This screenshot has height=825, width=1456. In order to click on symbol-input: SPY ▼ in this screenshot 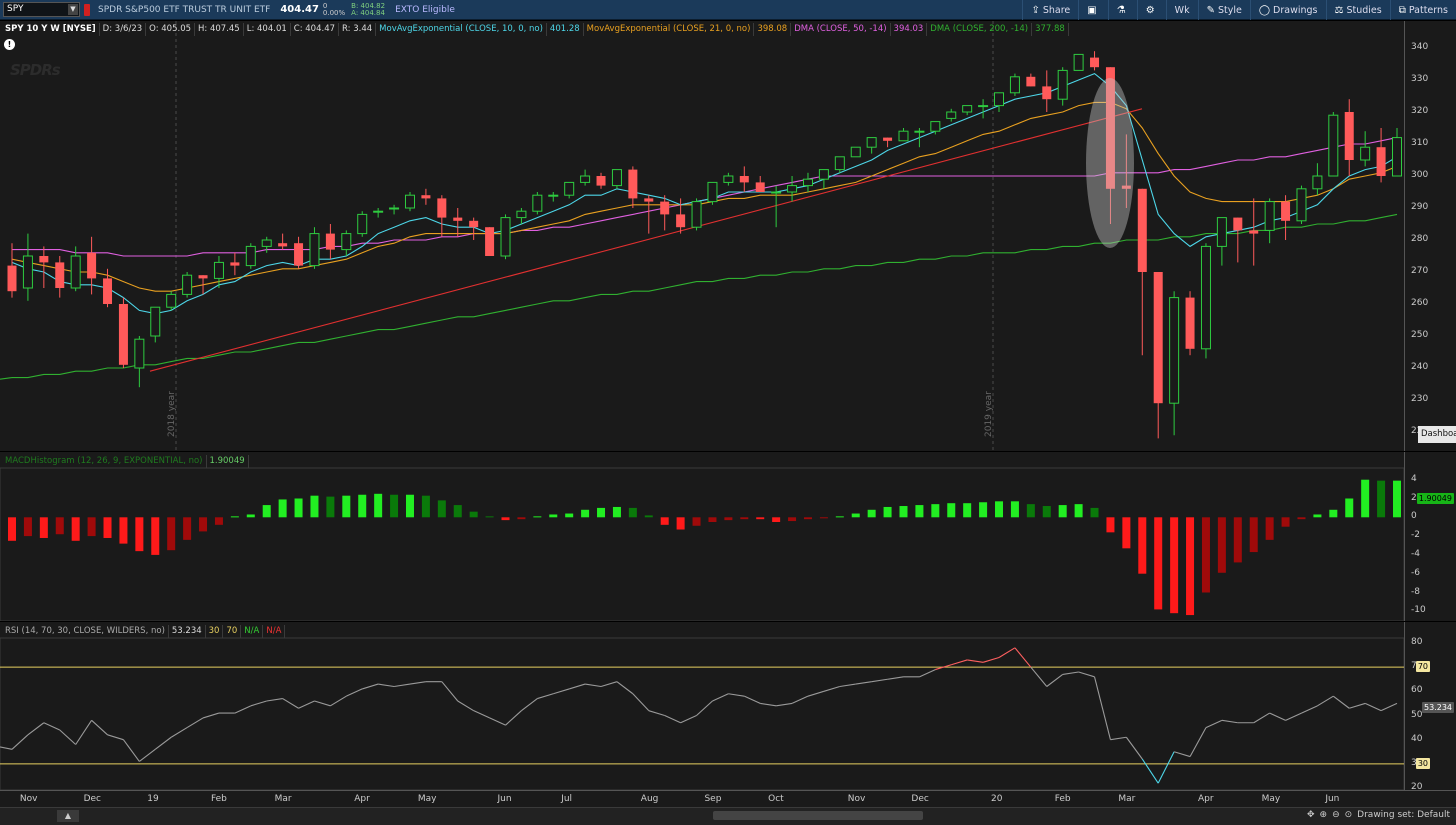, I will do `click(41, 9)`.